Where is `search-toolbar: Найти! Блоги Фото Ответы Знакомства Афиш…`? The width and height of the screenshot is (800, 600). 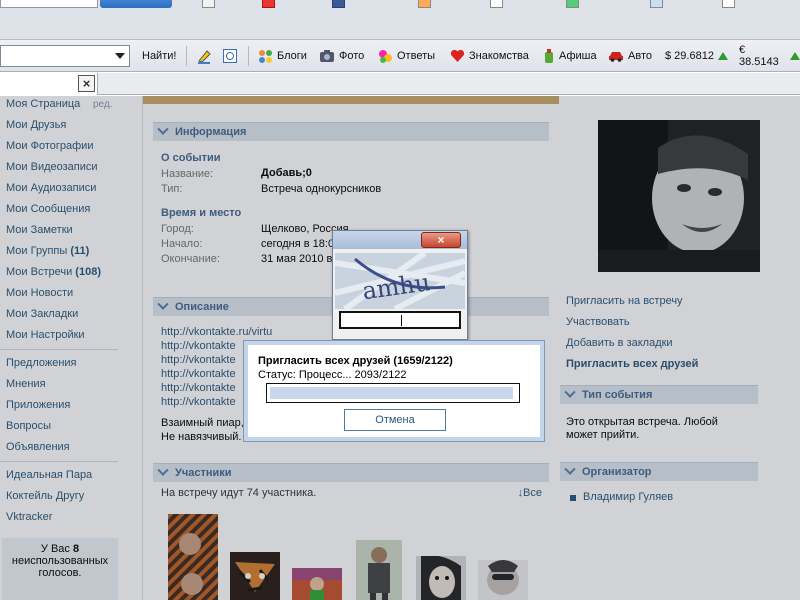 search-toolbar: Найти! Блоги Фото Ответы Знакомства Афиш… is located at coordinates (400, 56).